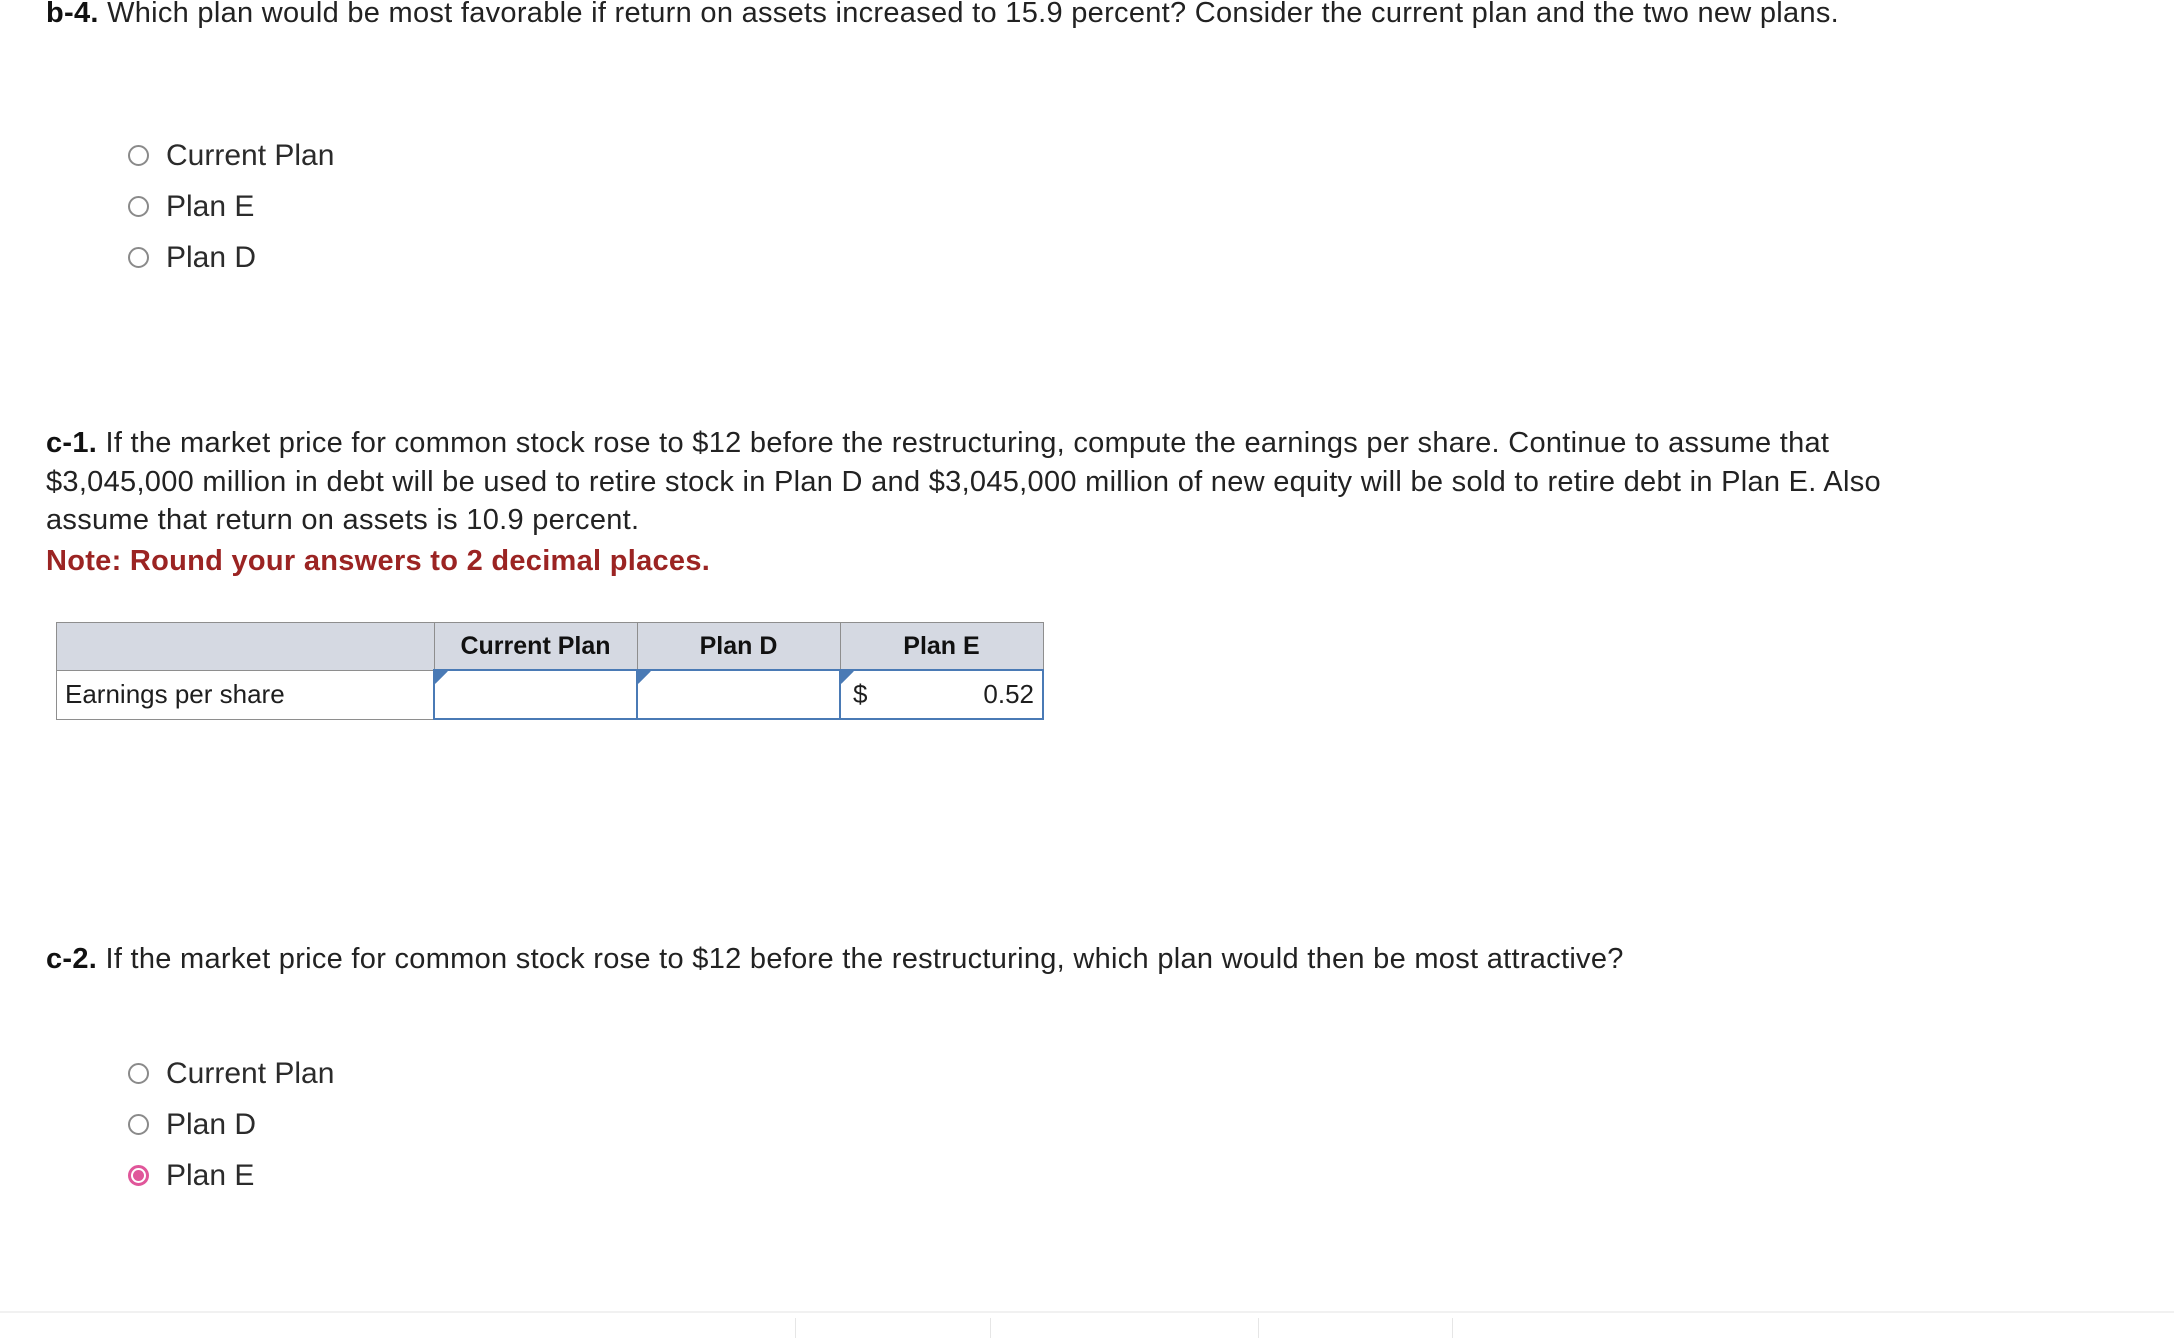 The width and height of the screenshot is (2174, 1338). I want to click on radio-option-b4-plan-d: Plan D, so click(231, 257).